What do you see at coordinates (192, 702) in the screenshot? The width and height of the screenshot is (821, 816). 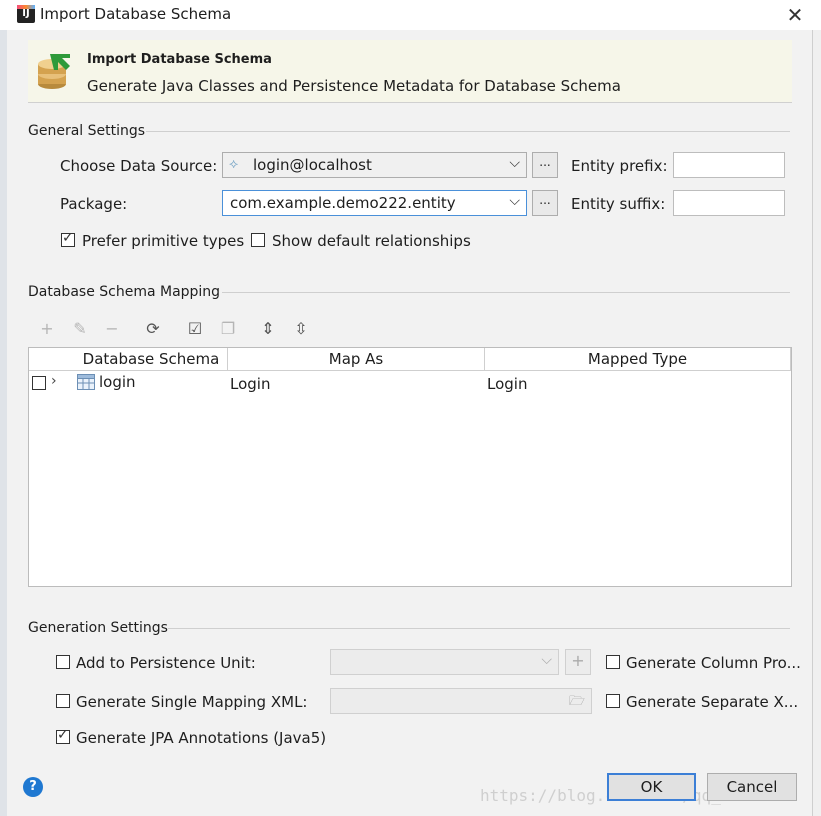 I see `single-mapping-xml-label: Generate Single Mapping XML:` at bounding box center [192, 702].